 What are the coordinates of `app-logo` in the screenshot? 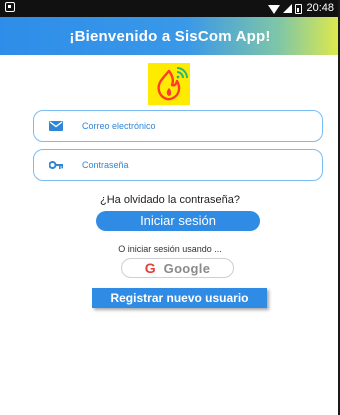 It's located at (169, 84).